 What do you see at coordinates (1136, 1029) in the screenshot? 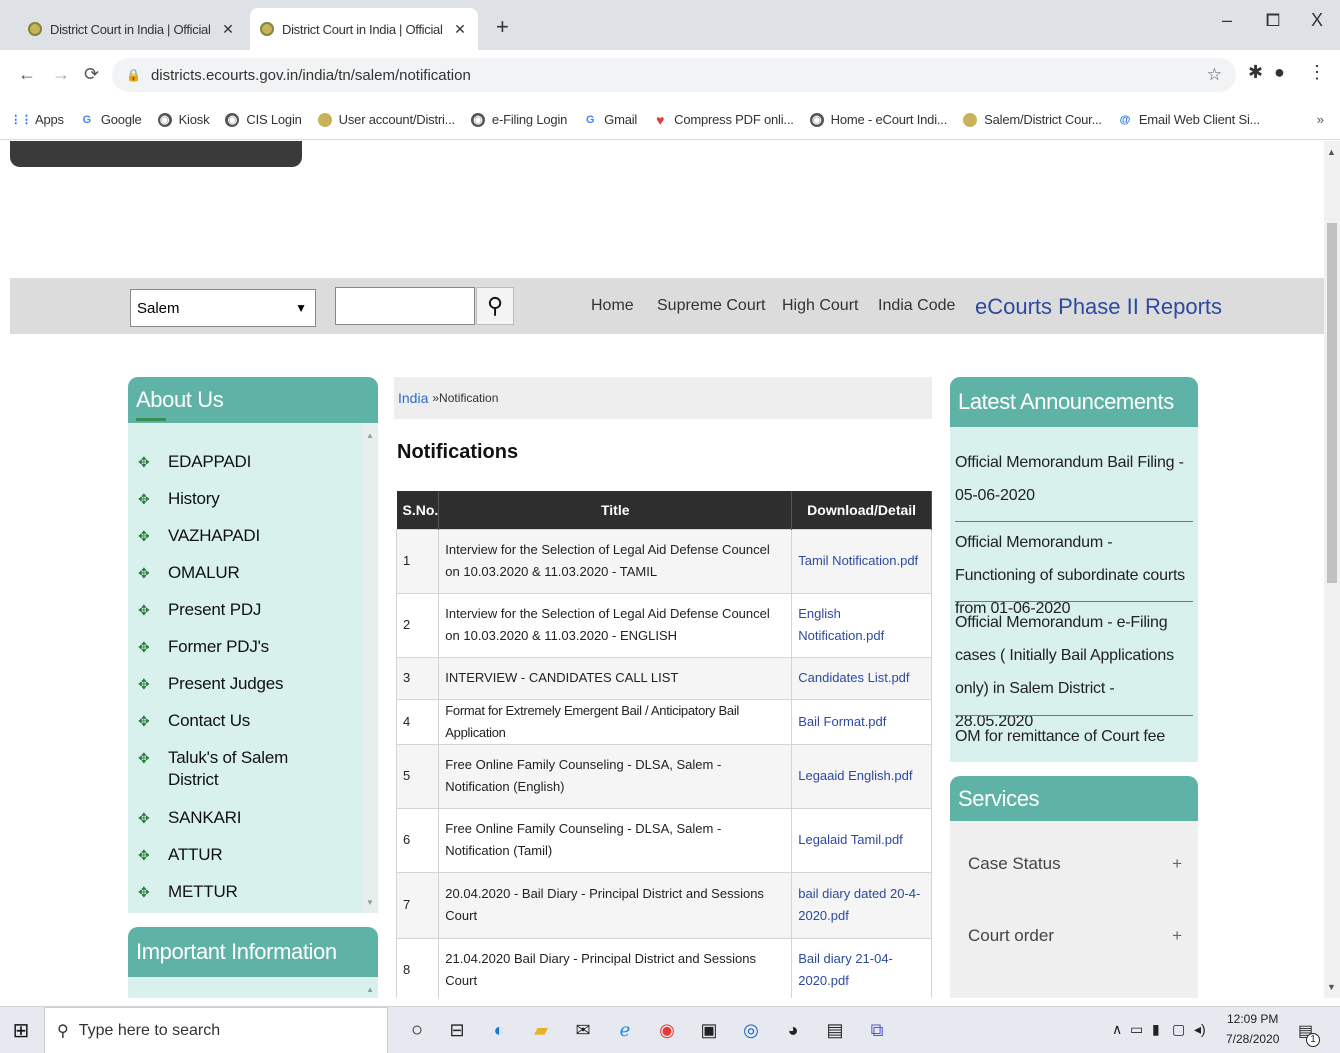
I see `network-icon: ▭` at bounding box center [1136, 1029].